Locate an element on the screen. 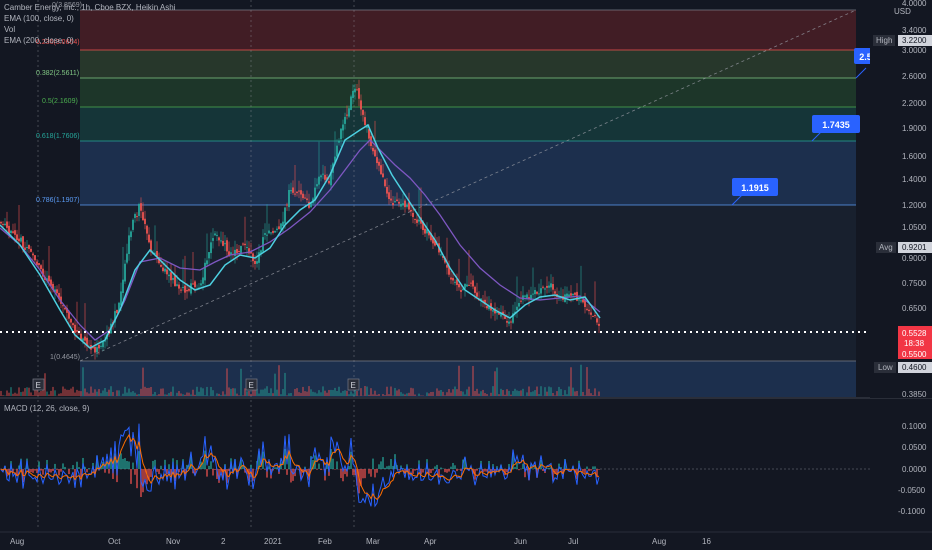 The height and width of the screenshot is (550, 932). price-tick: 0.3850 is located at coordinates (914, 394).